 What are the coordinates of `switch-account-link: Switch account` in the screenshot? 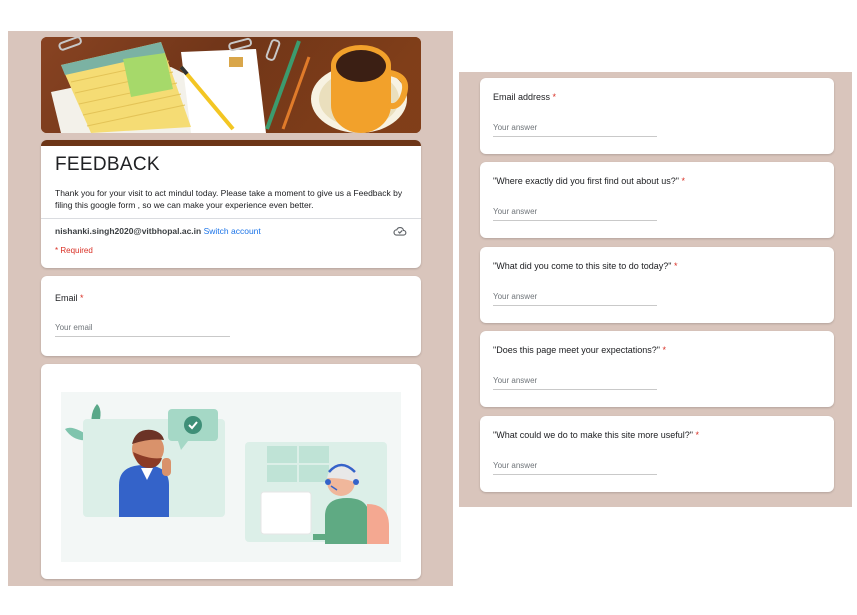 It's located at (232, 231).